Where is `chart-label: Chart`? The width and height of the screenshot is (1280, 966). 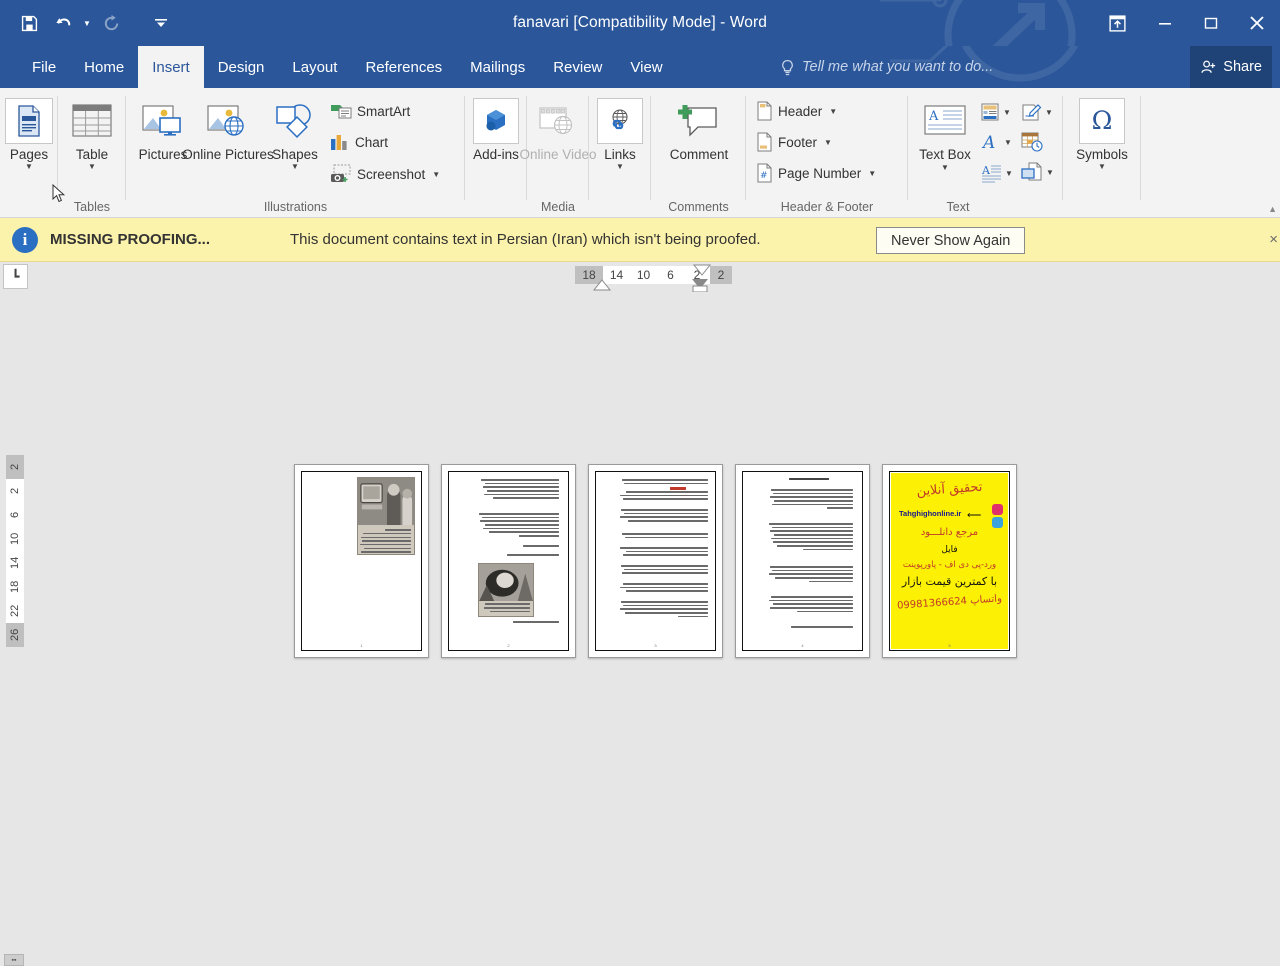
chart-label: Chart is located at coordinates (372, 142).